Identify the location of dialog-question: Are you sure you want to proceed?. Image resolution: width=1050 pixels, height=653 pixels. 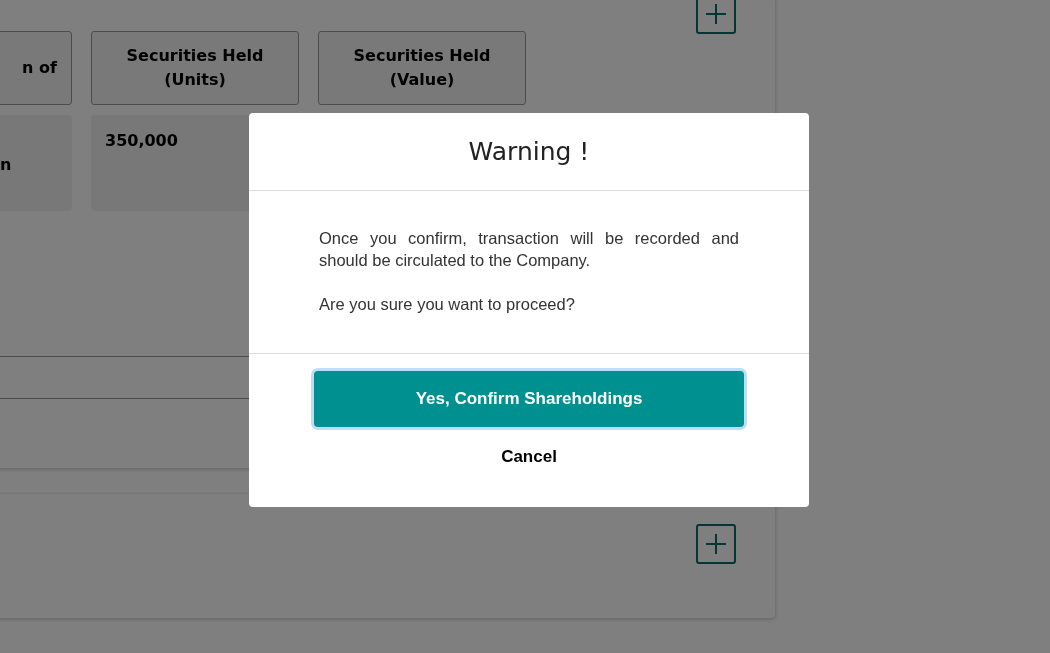
(447, 304).